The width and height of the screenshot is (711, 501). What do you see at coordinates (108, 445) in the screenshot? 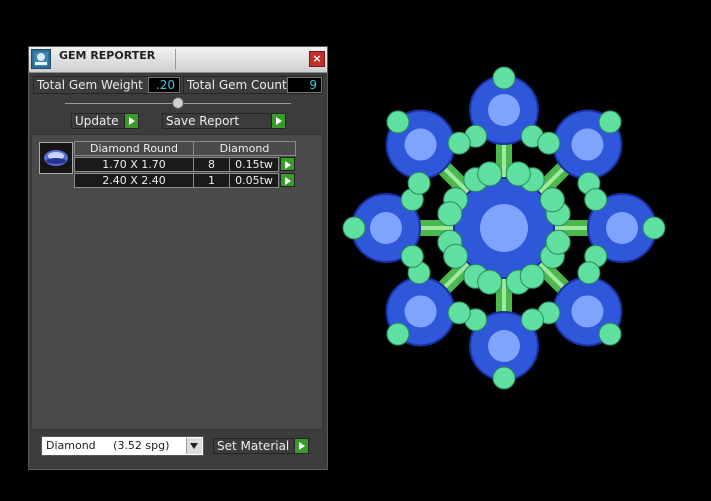
I see `material-dropdown-value: Diamond (3.52 spg)` at bounding box center [108, 445].